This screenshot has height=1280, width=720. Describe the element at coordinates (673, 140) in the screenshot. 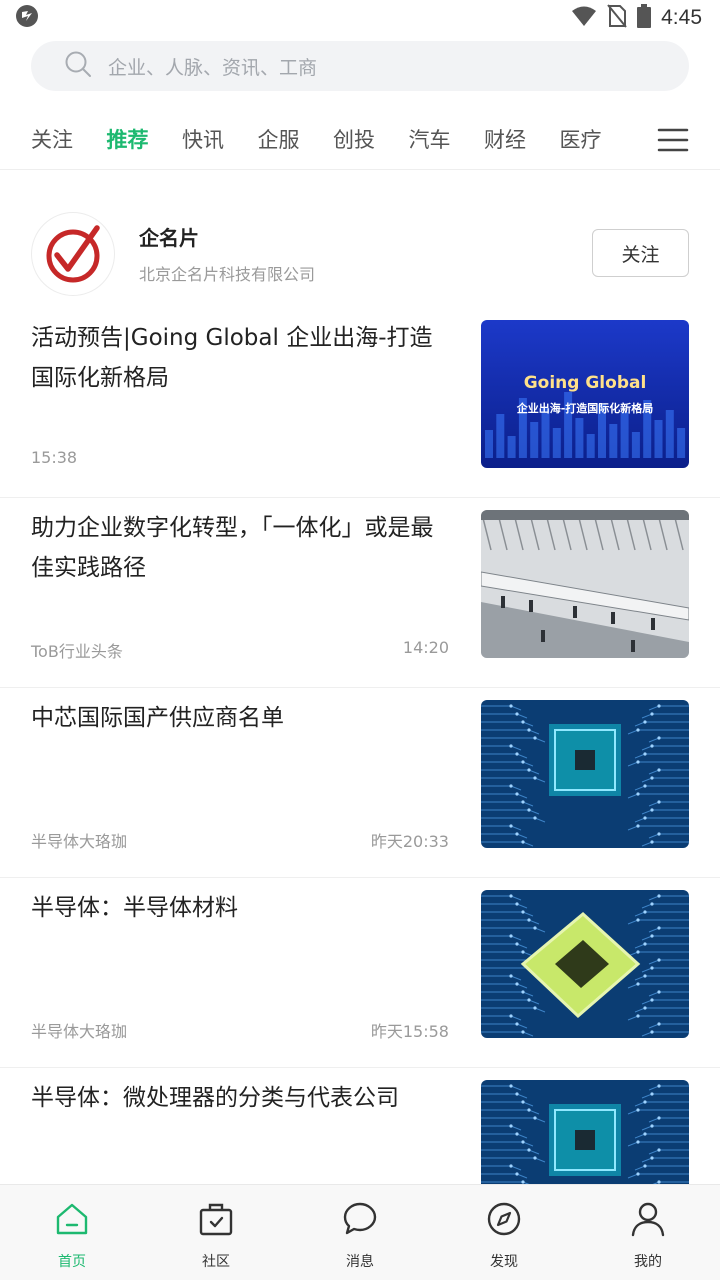

I see `channel-menu-icon` at that location.